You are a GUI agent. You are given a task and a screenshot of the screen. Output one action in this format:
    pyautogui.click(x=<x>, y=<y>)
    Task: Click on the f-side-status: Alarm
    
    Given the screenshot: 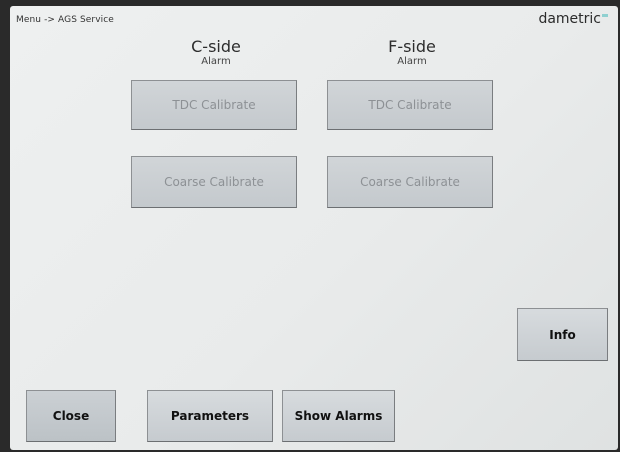 What is the action you would take?
    pyautogui.click(x=412, y=61)
    